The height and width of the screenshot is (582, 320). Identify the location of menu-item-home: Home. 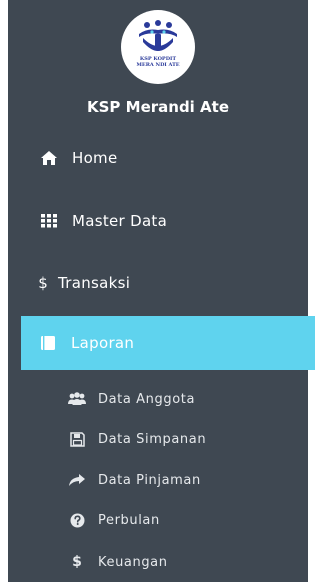
(158, 158).